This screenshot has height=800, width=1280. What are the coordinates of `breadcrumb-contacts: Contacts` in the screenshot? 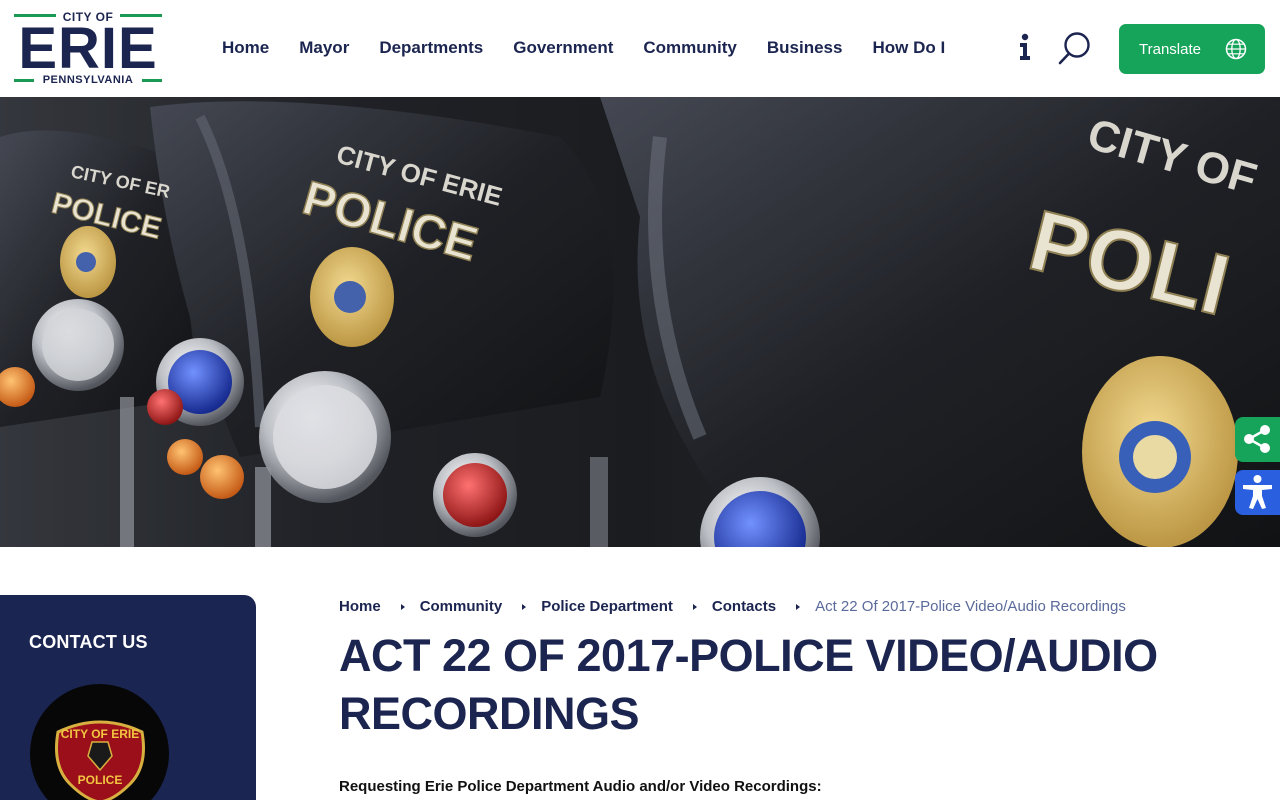 It's located at (744, 606).